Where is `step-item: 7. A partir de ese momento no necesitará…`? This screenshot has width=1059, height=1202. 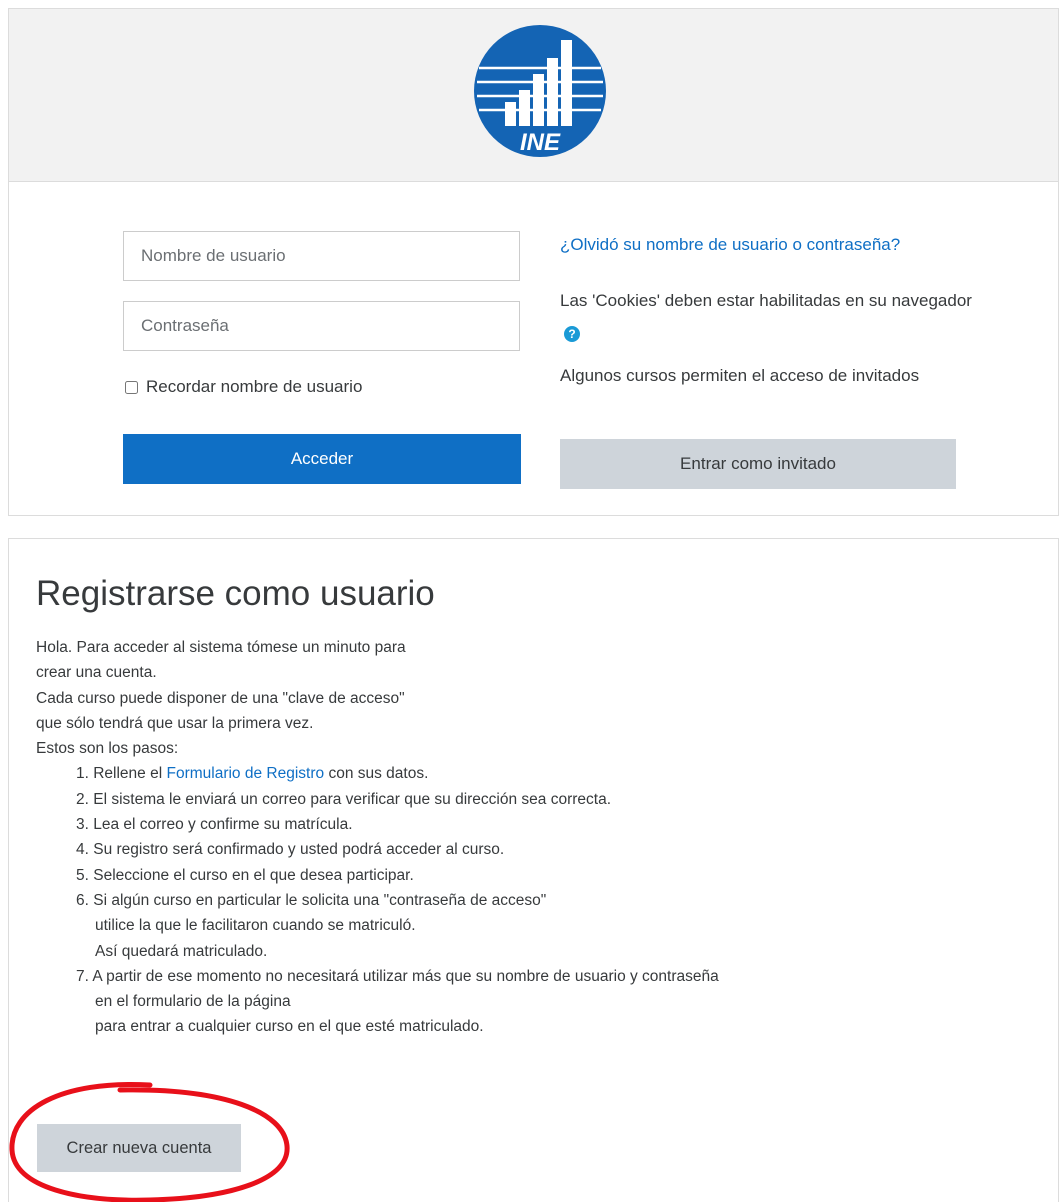 step-item: 7. A partir de ese momento no necesitará… is located at coordinates (556, 1002).